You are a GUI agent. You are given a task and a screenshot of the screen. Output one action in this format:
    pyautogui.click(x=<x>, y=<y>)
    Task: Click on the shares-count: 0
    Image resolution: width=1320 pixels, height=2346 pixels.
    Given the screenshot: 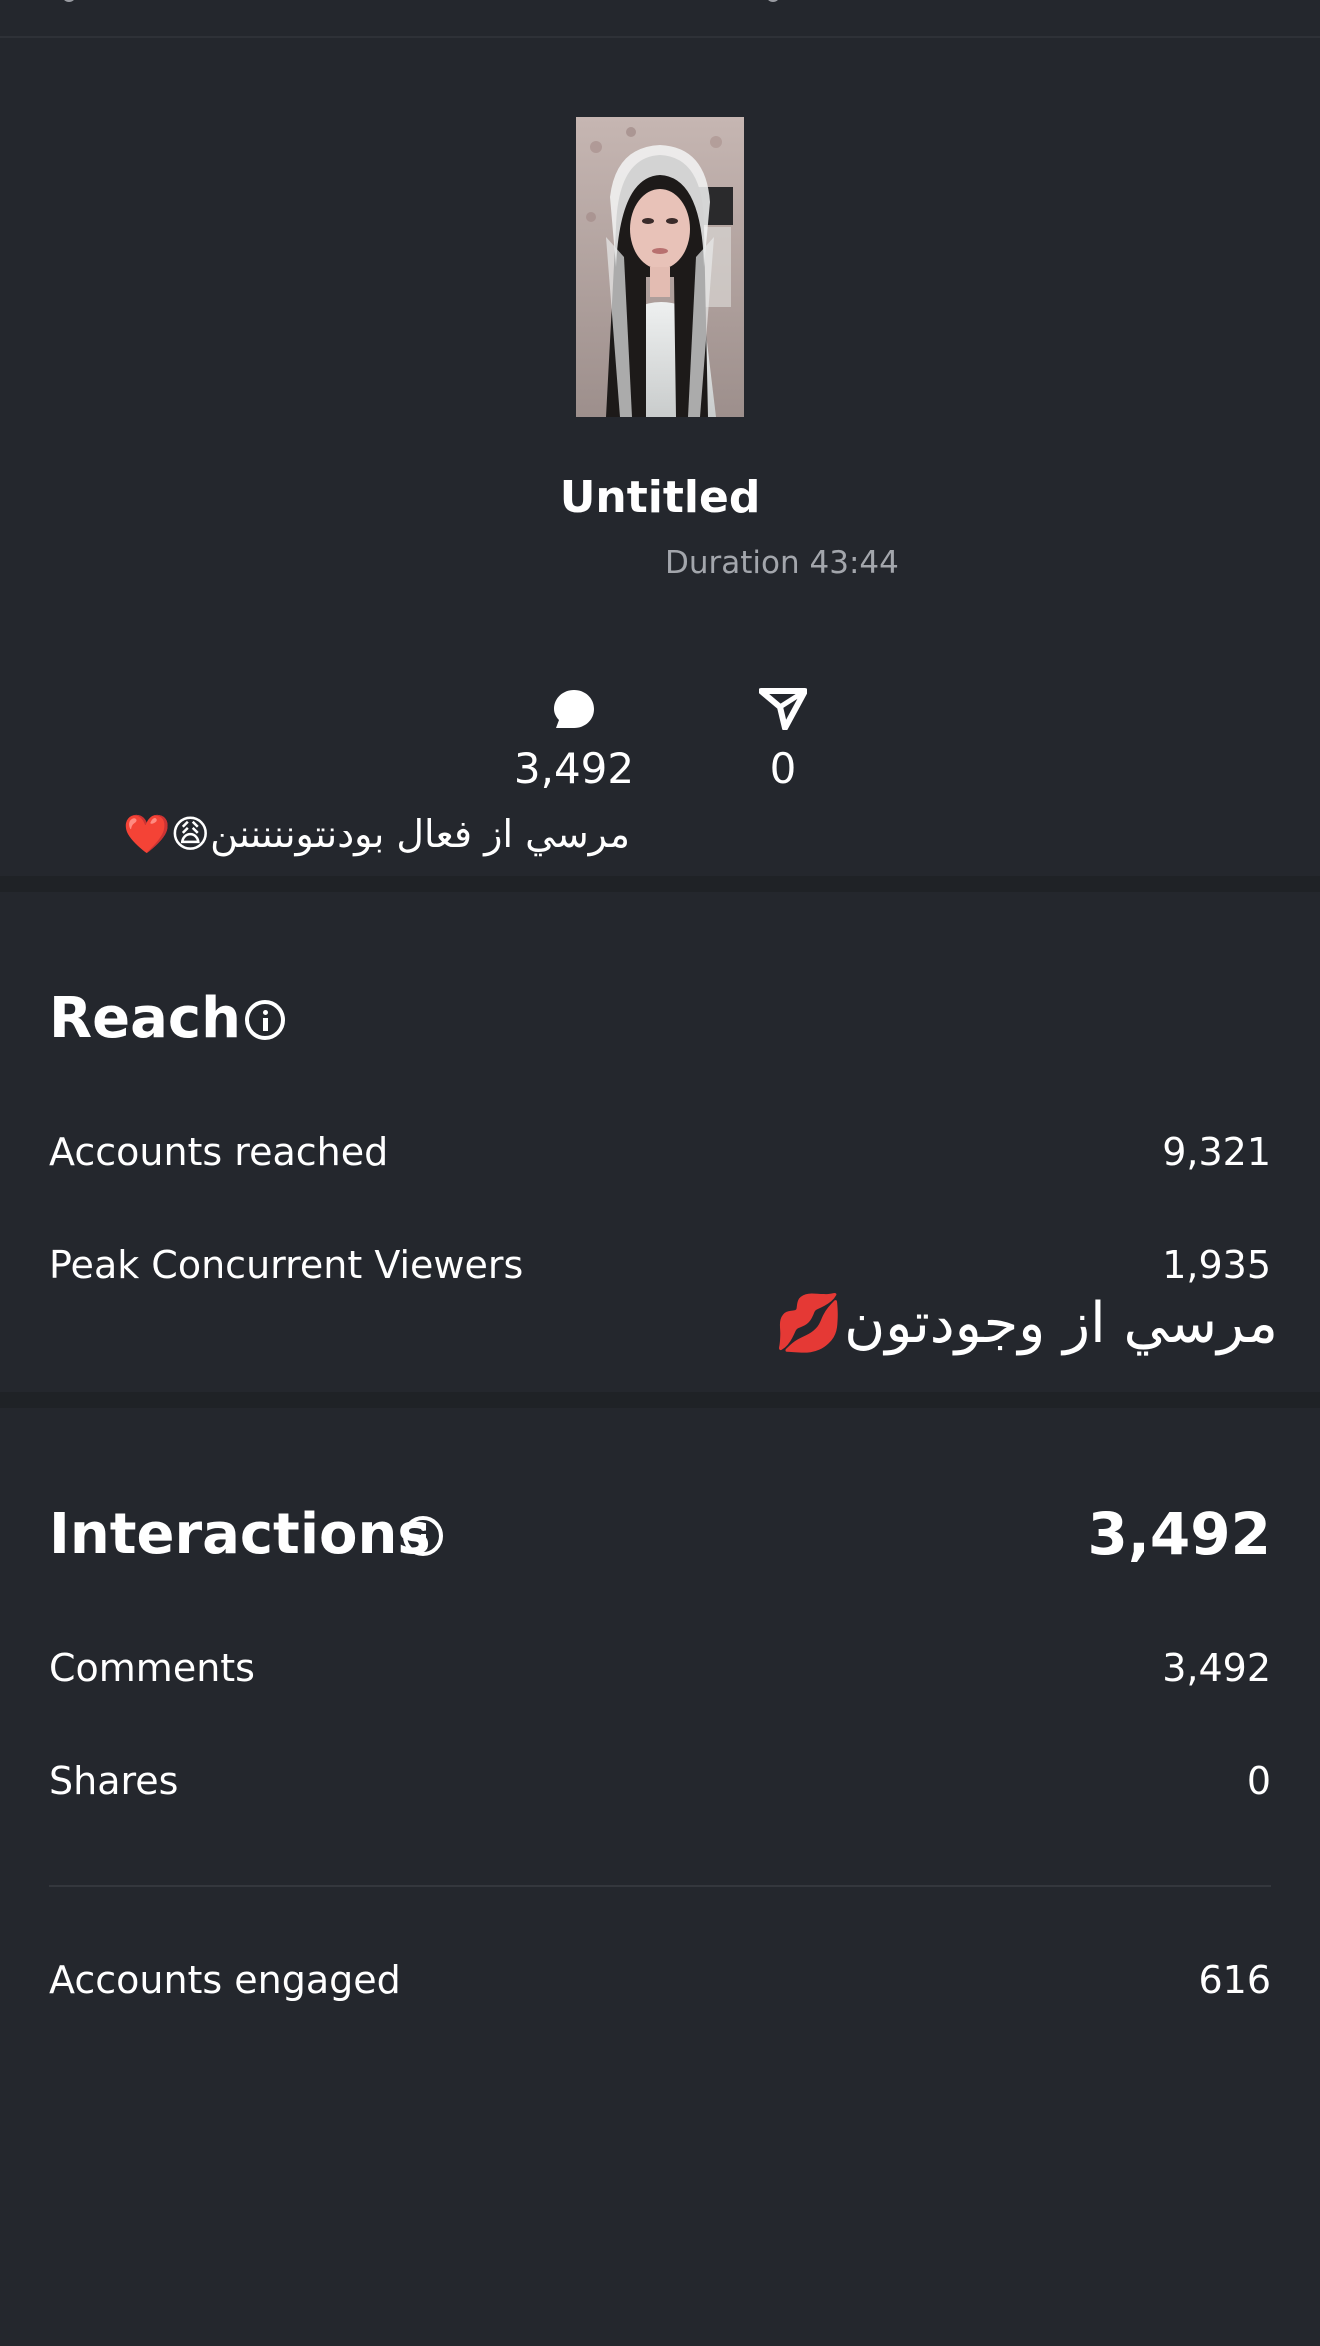 What is the action you would take?
    pyautogui.click(x=783, y=768)
    